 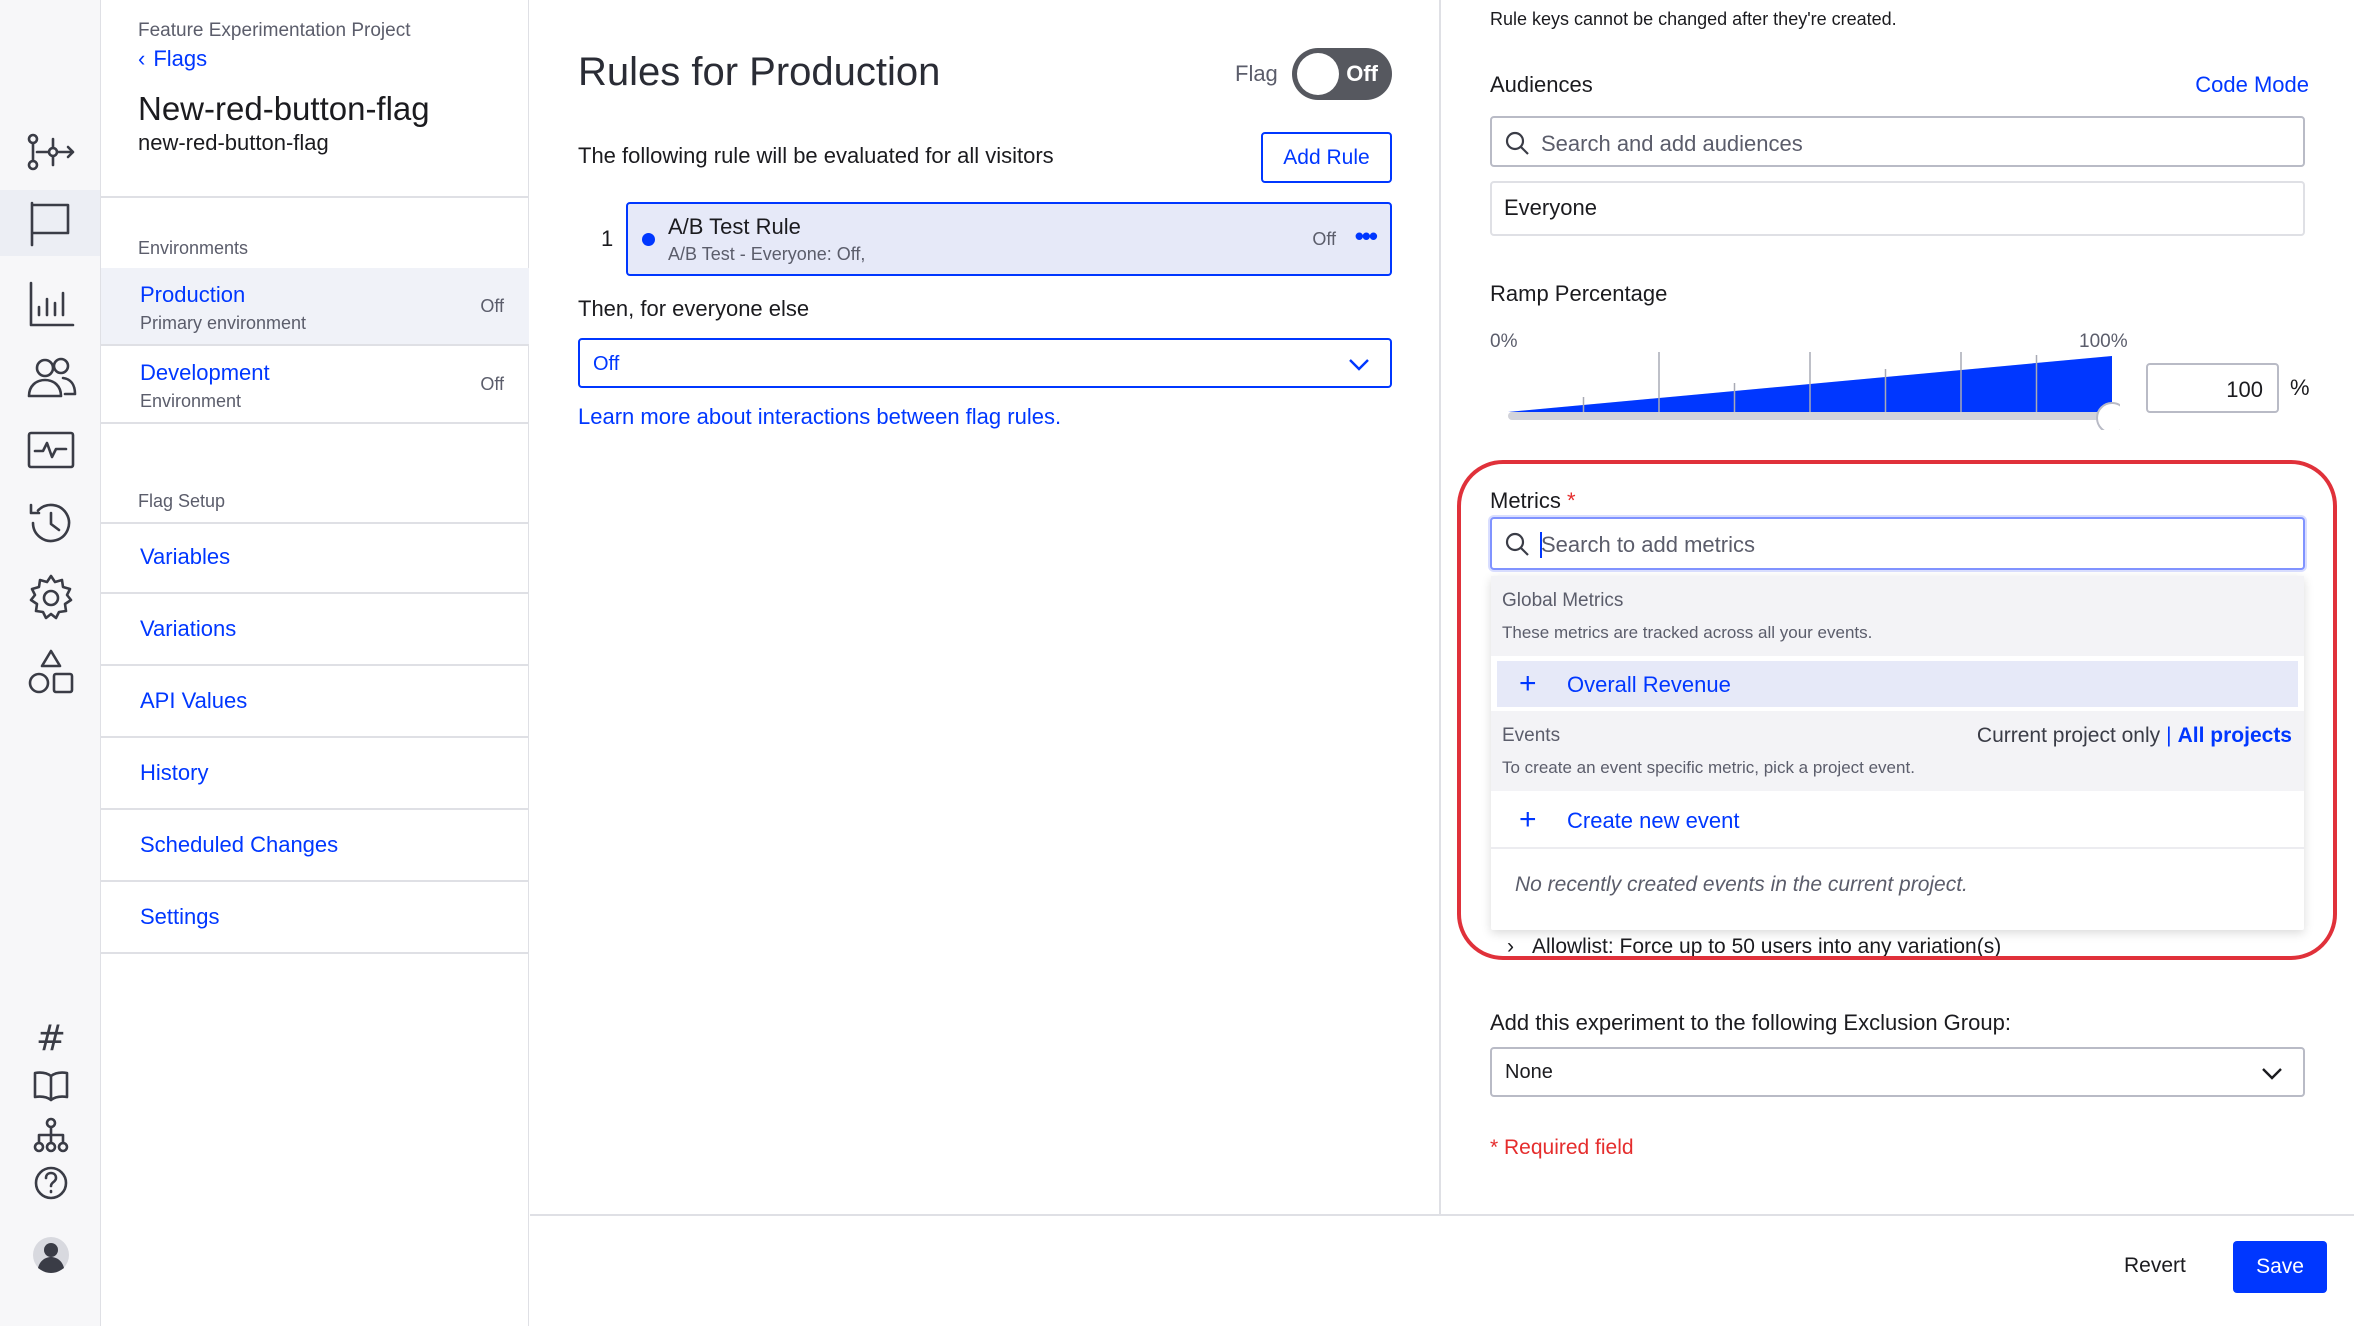 I want to click on more-options-icon: •••, so click(x=1366, y=236).